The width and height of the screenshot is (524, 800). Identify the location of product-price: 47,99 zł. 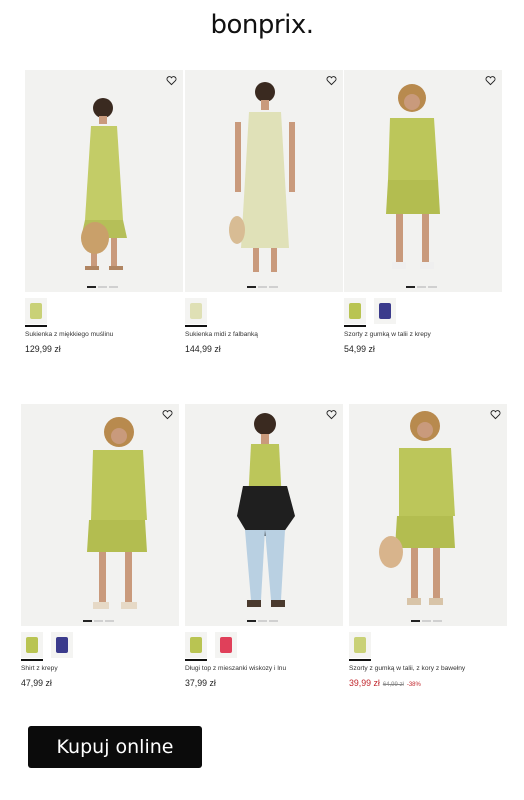
(36, 683).